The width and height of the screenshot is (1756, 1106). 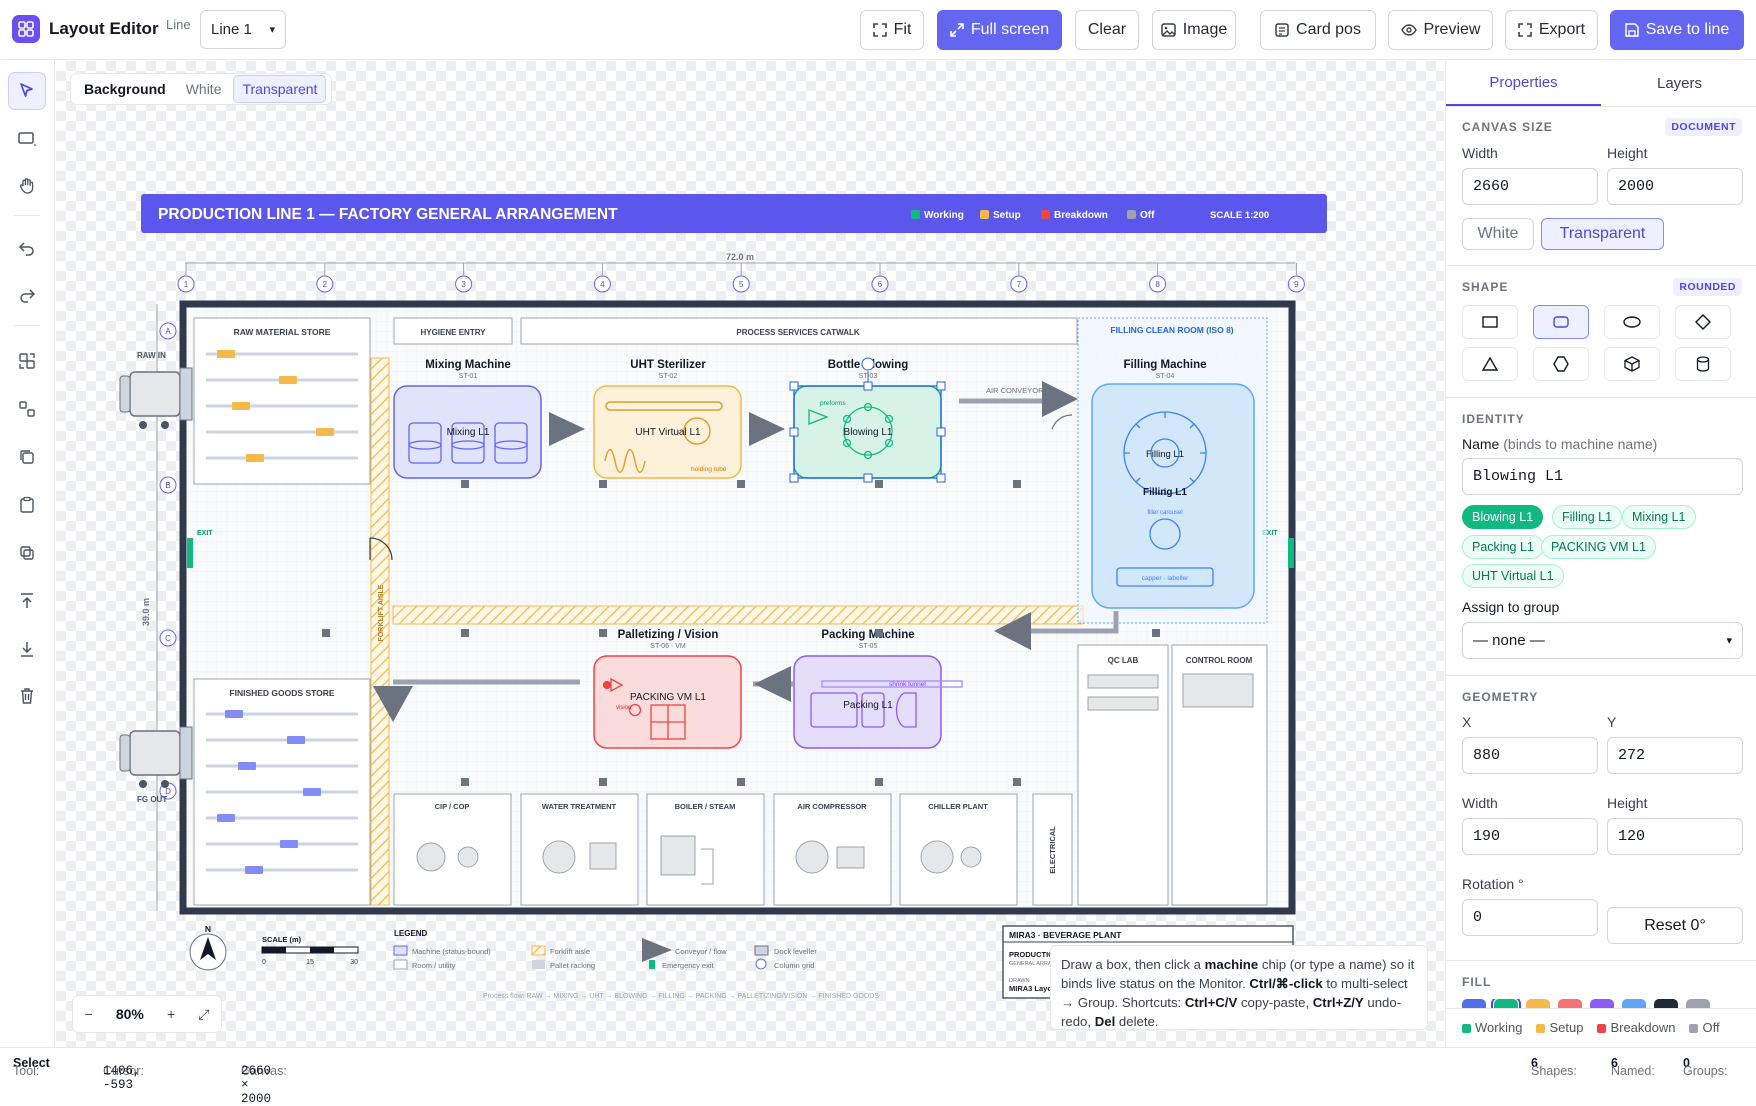 What do you see at coordinates (1503, 547) in the screenshot?
I see `machine-chip-packing: Packing L1` at bounding box center [1503, 547].